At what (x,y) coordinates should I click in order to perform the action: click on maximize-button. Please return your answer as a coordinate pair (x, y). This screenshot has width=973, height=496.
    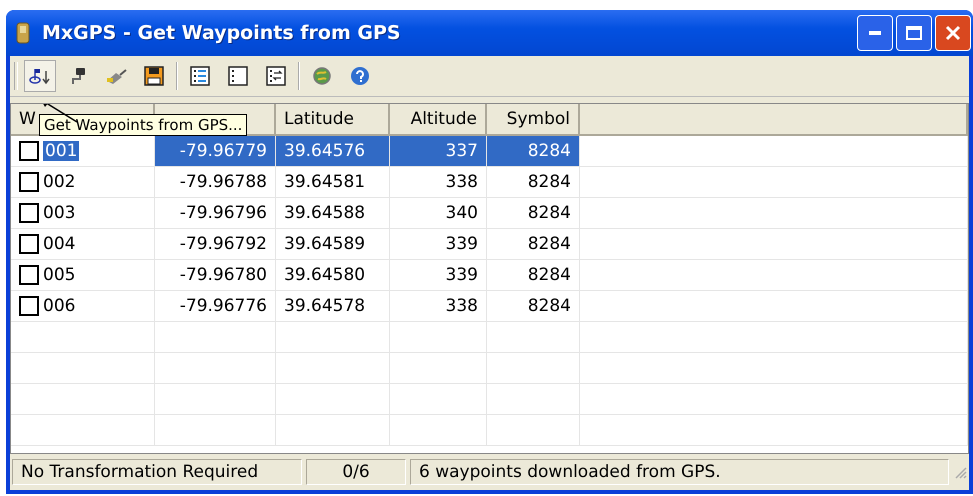
    Looking at the image, I should click on (914, 33).